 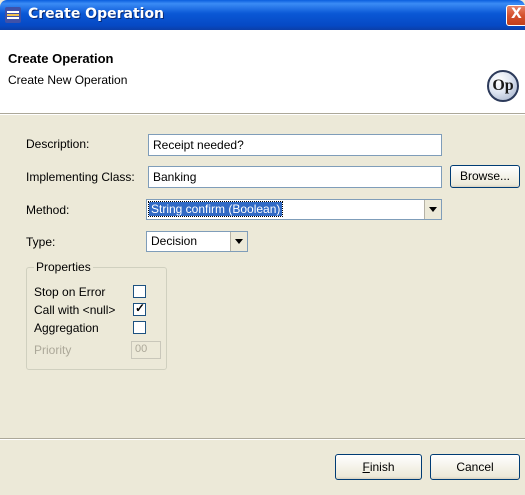 What do you see at coordinates (382, 467) in the screenshot?
I see `finish-label-rest: inish` at bounding box center [382, 467].